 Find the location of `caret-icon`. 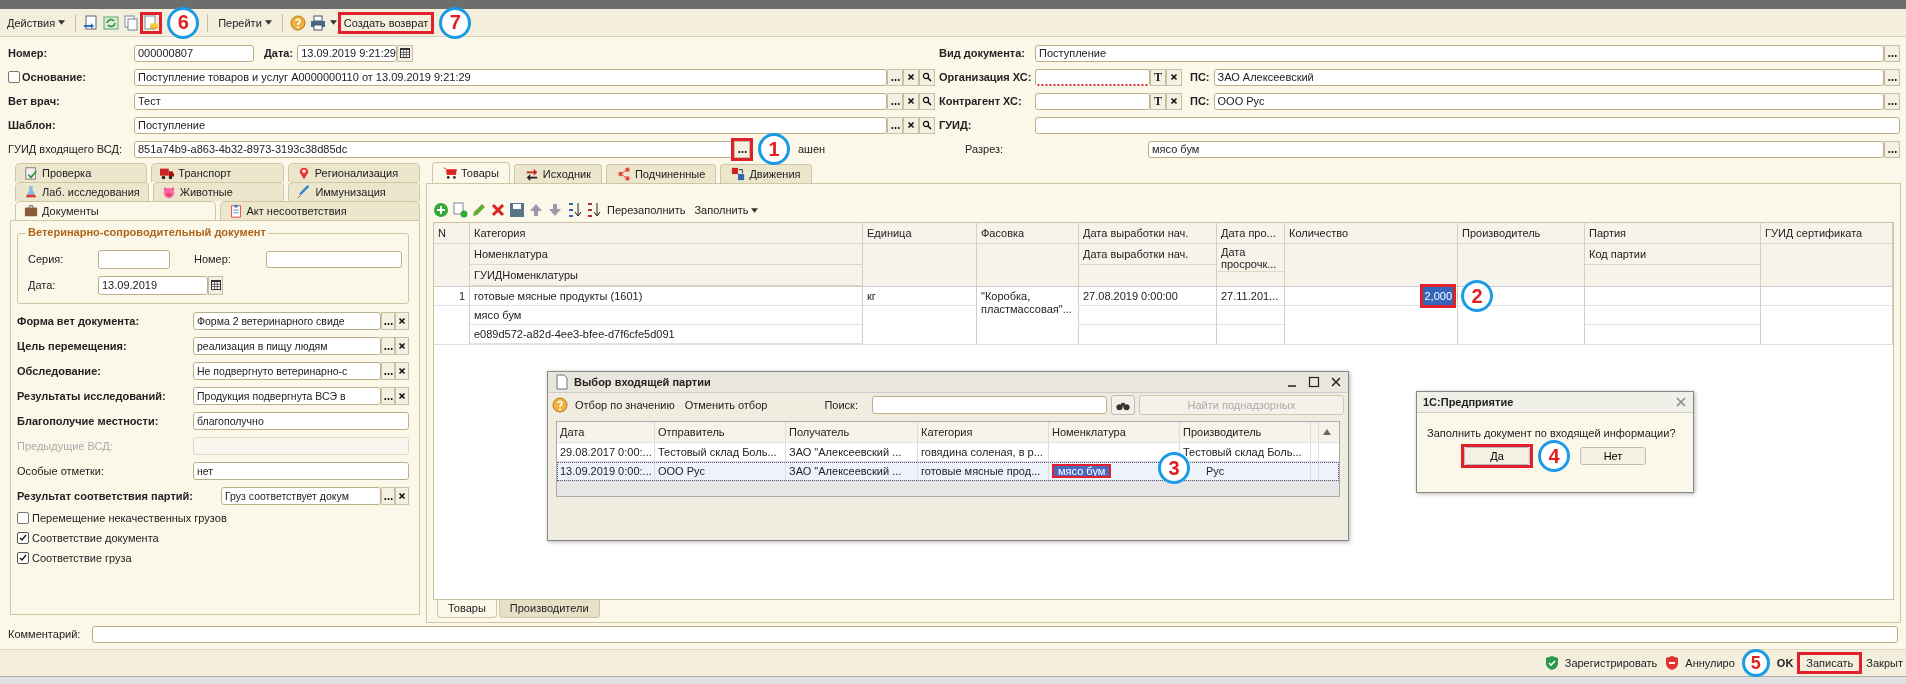

caret-icon is located at coordinates (333, 22).